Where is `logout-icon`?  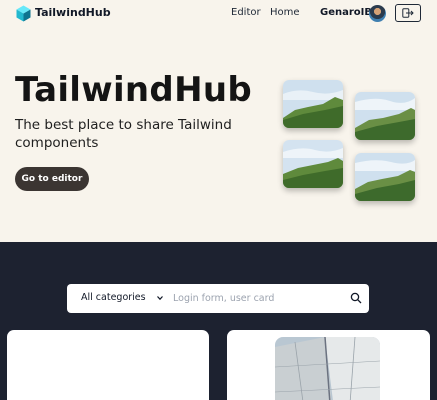 logout-icon is located at coordinates (408, 13).